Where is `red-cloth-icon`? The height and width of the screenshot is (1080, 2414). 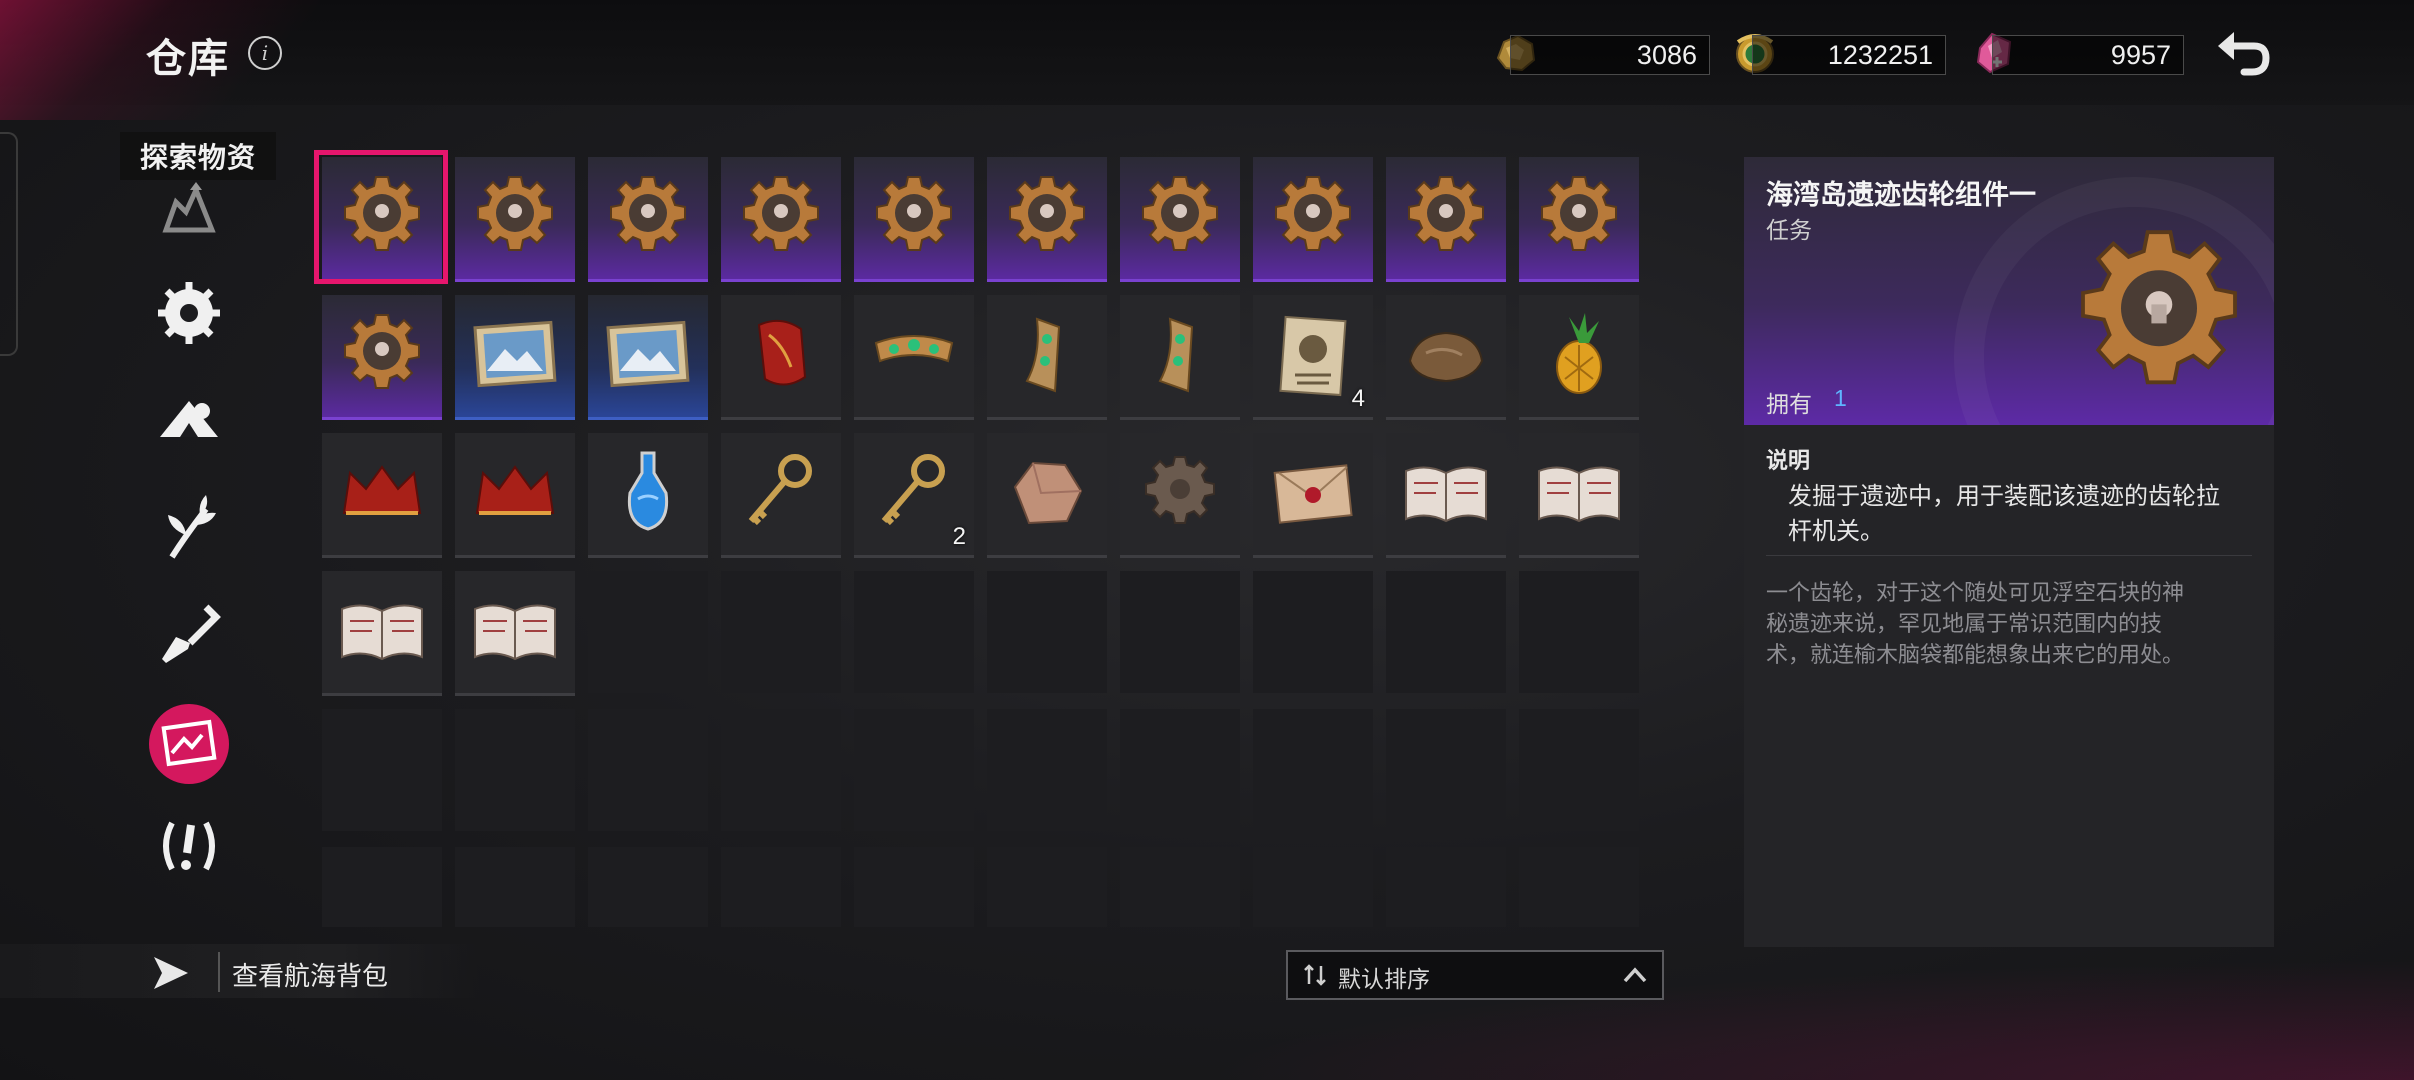
red-cloth-icon is located at coordinates (782, 352).